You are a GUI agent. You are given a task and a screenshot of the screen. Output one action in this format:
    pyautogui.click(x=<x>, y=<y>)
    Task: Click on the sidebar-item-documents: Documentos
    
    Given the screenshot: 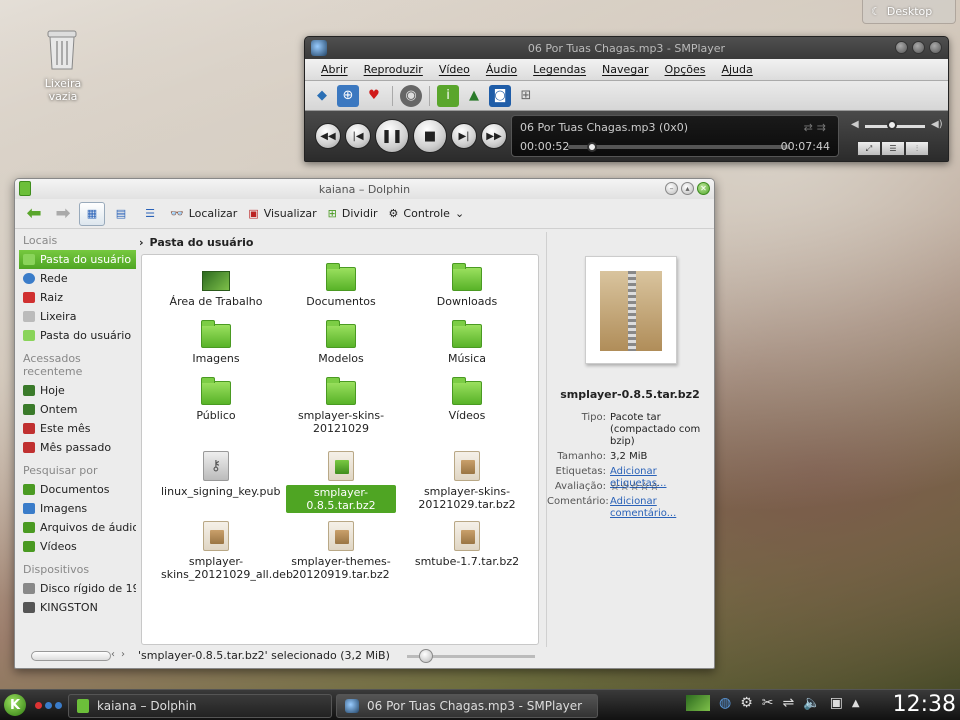 What is the action you would take?
    pyautogui.click(x=77, y=489)
    